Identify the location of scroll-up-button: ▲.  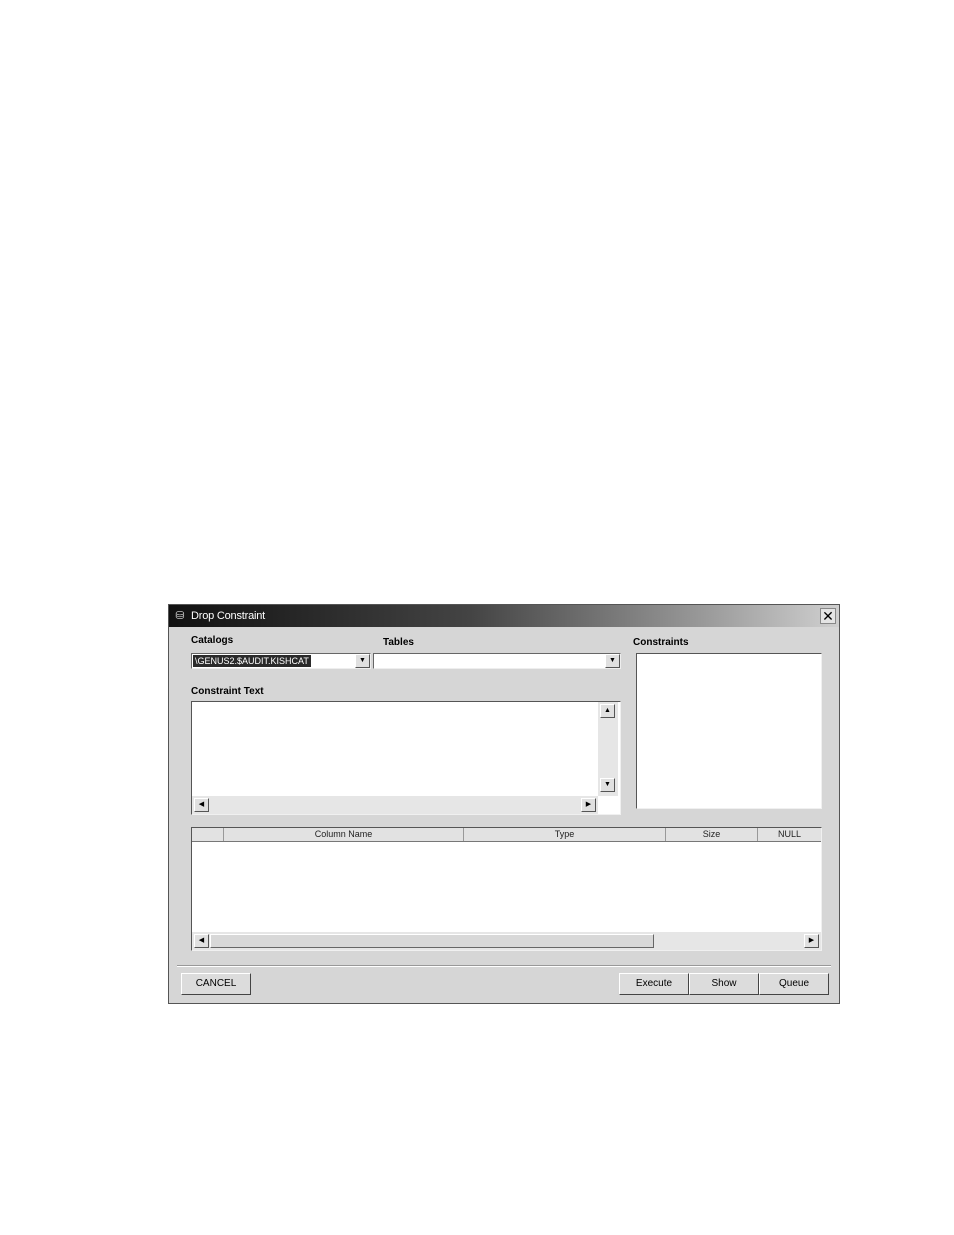
(607, 711).